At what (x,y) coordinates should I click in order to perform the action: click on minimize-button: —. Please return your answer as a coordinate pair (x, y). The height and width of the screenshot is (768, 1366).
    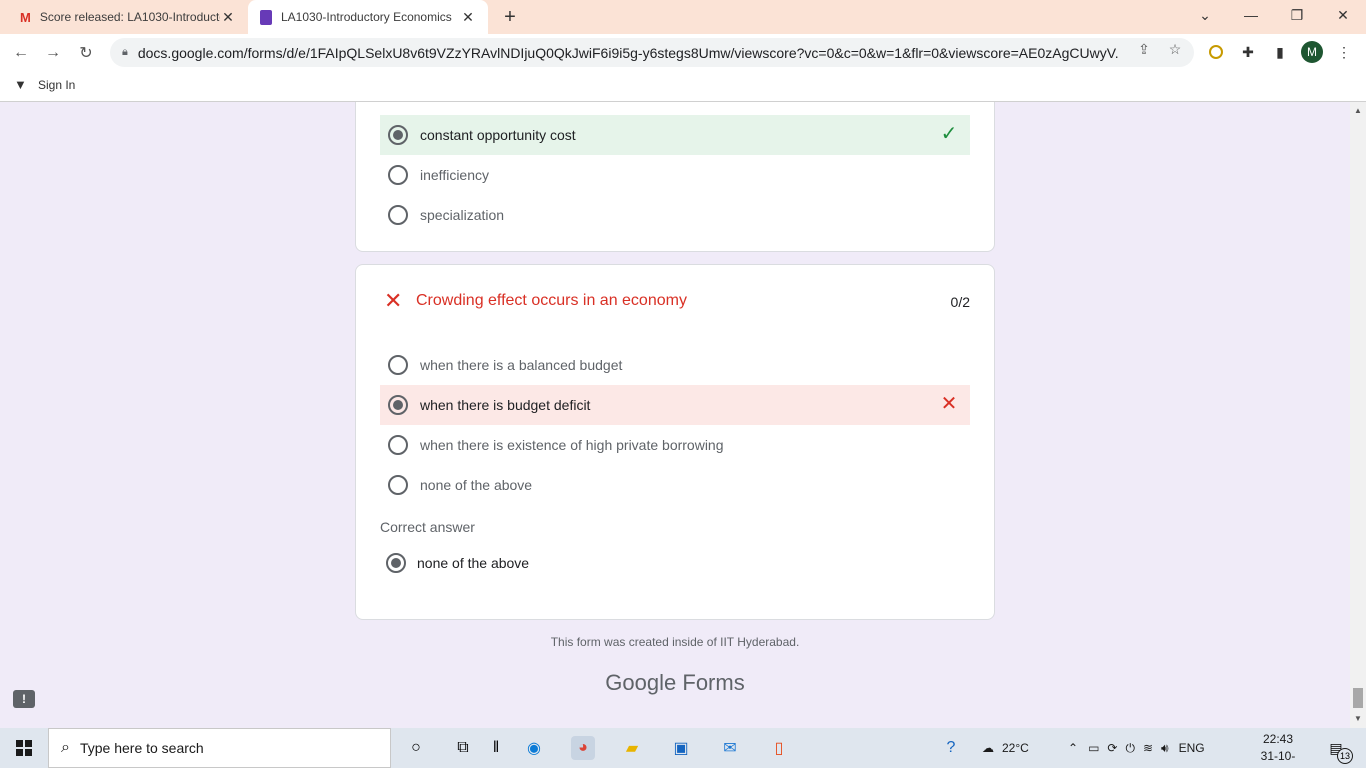
    Looking at the image, I should click on (1251, 15).